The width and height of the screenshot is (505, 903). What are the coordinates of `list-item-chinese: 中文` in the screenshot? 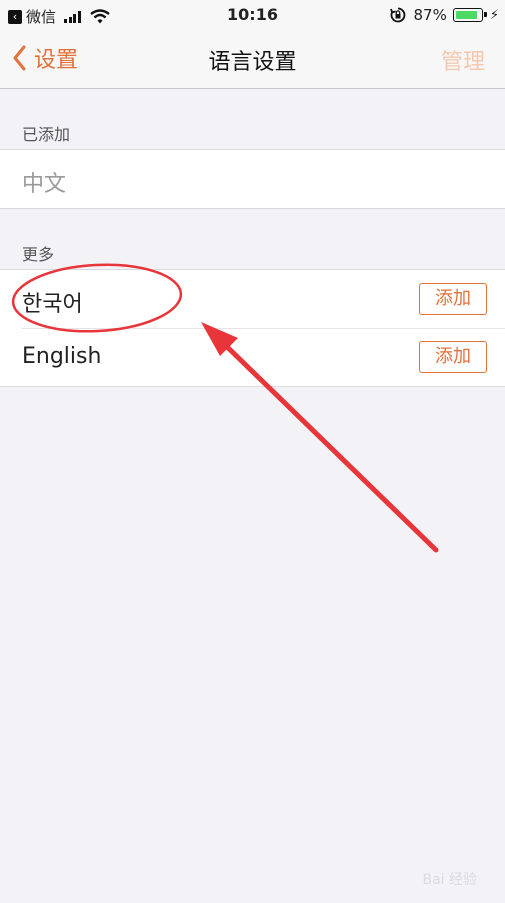 It's located at (252, 179).